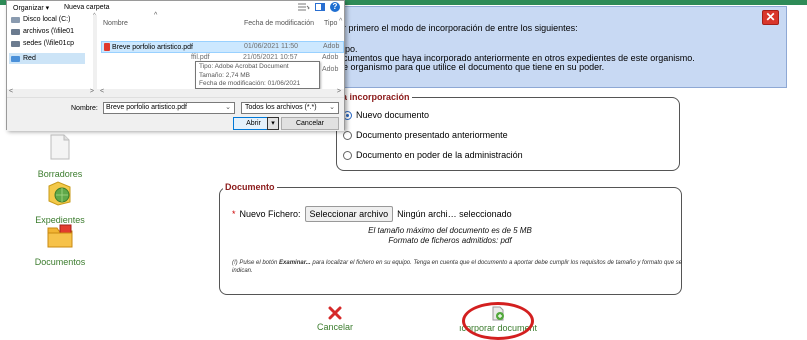  I want to click on list-scroll-up-icon: ^, so click(340, 25).